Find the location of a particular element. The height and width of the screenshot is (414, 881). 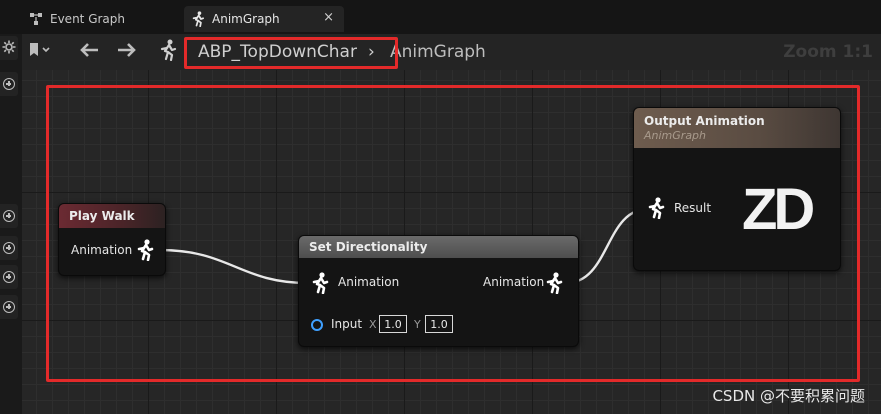

tab-event-graph-label: Event Graph is located at coordinates (87, 19).